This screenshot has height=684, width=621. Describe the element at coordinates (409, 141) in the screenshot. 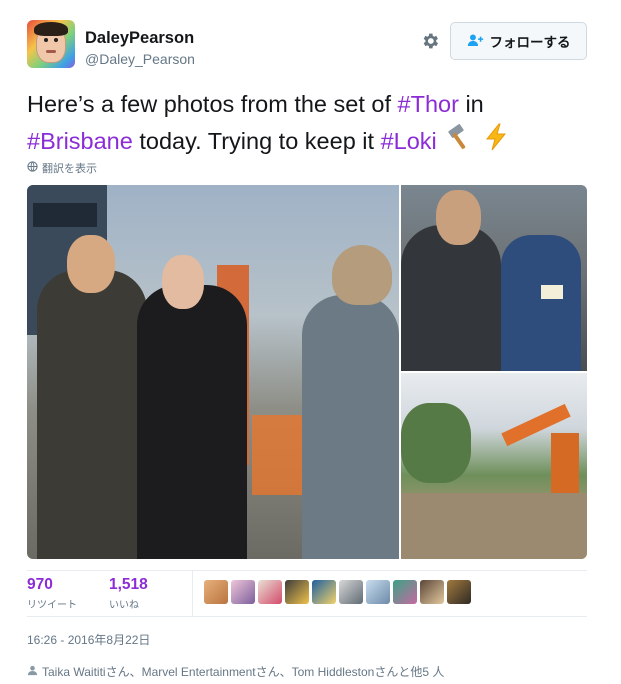

I see `hashtag-loki: #Loki` at that location.